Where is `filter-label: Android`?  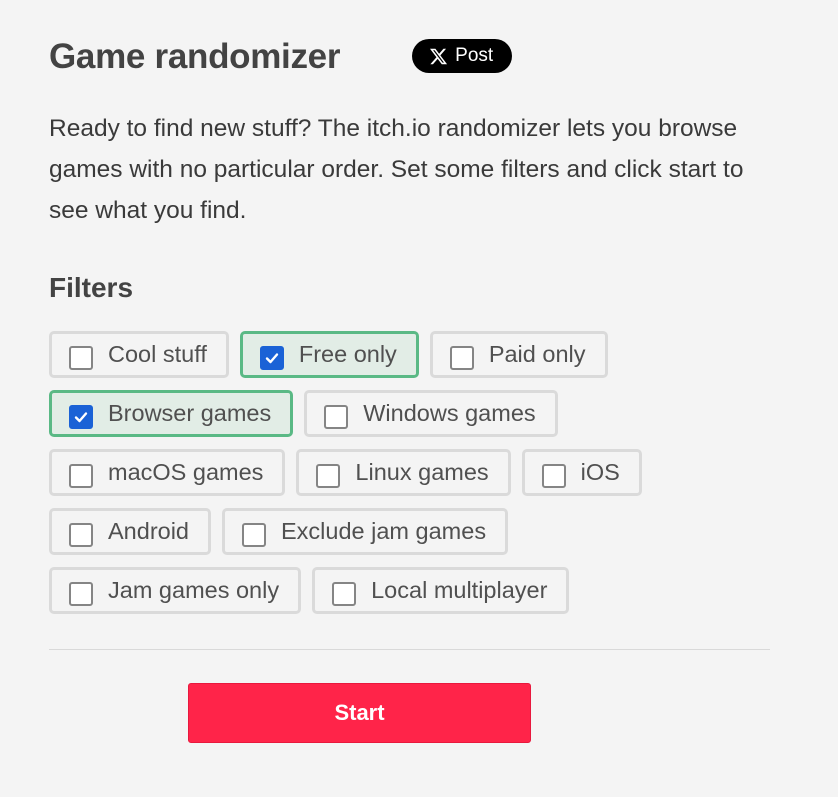
filter-label: Android is located at coordinates (148, 531).